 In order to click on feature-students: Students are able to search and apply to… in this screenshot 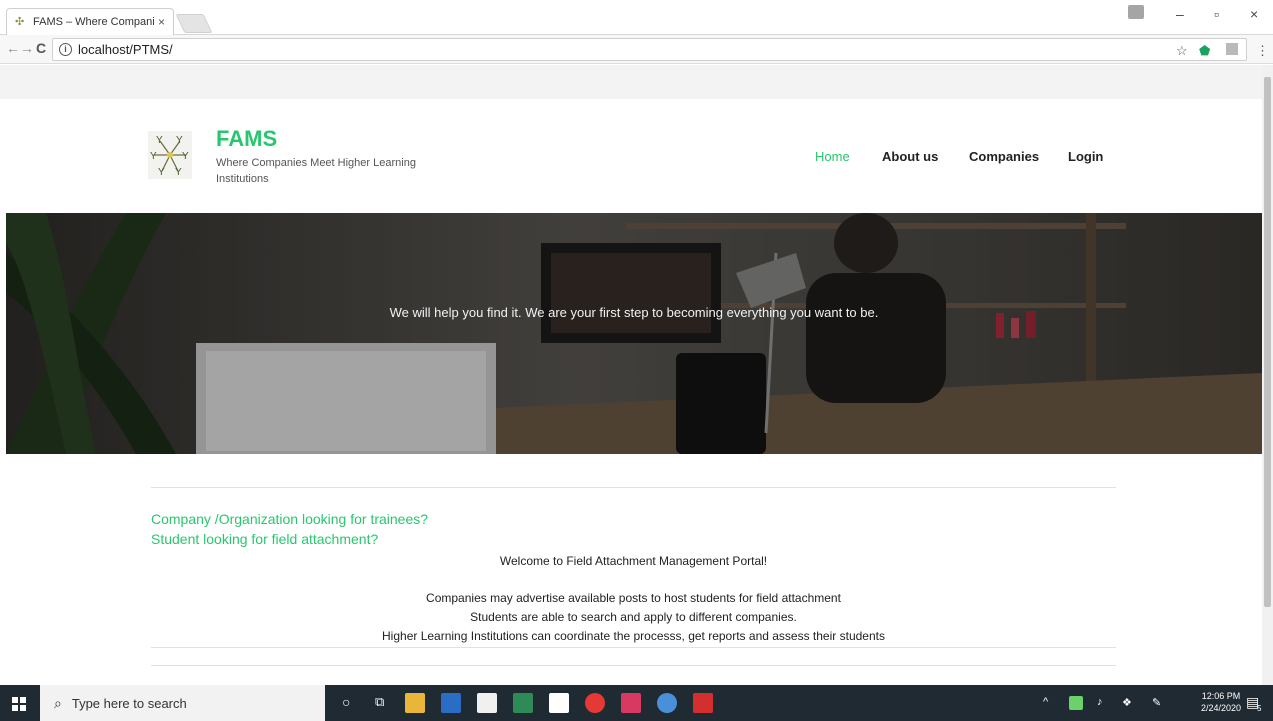, I will do `click(633, 617)`.